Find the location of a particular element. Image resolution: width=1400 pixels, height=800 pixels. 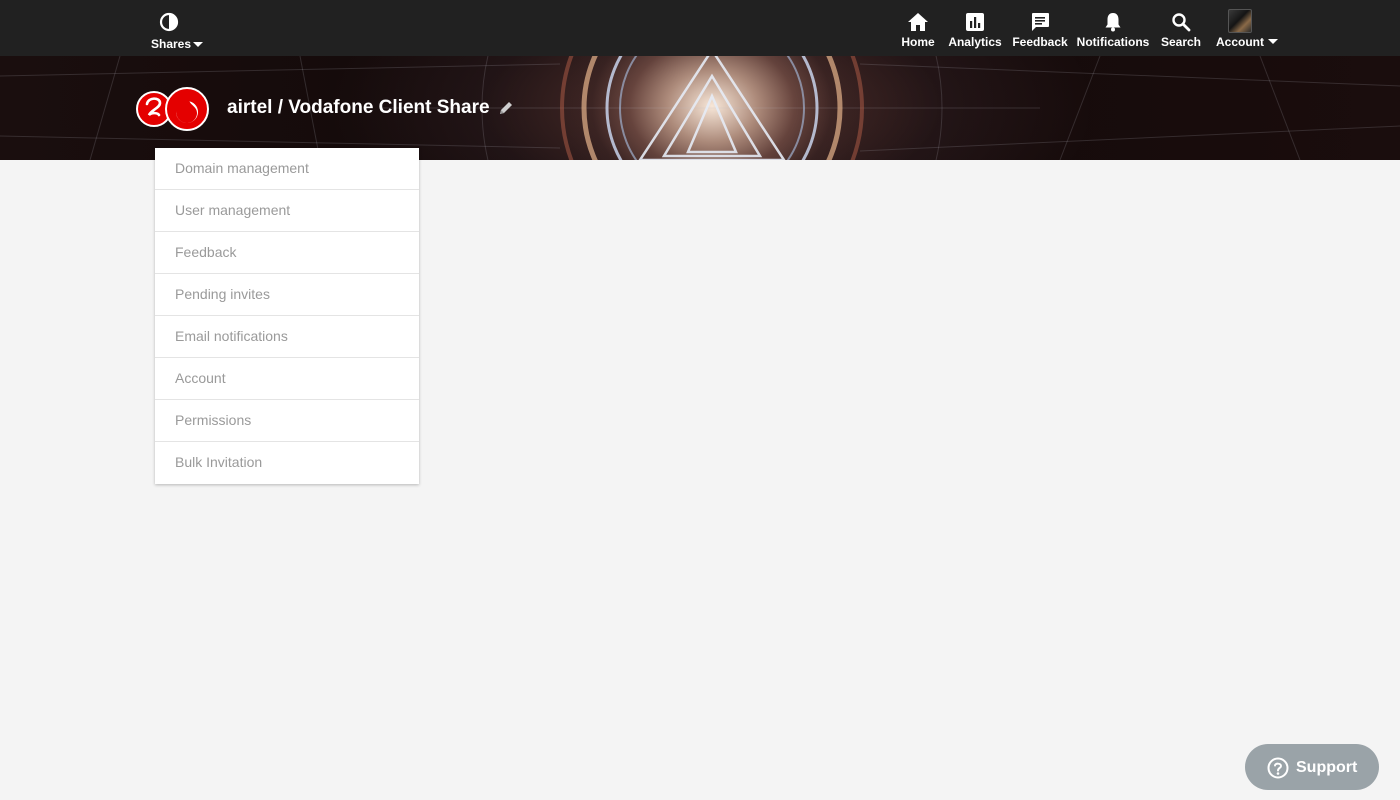

nav-feedback-label: Feedback is located at coordinates (1040, 42).